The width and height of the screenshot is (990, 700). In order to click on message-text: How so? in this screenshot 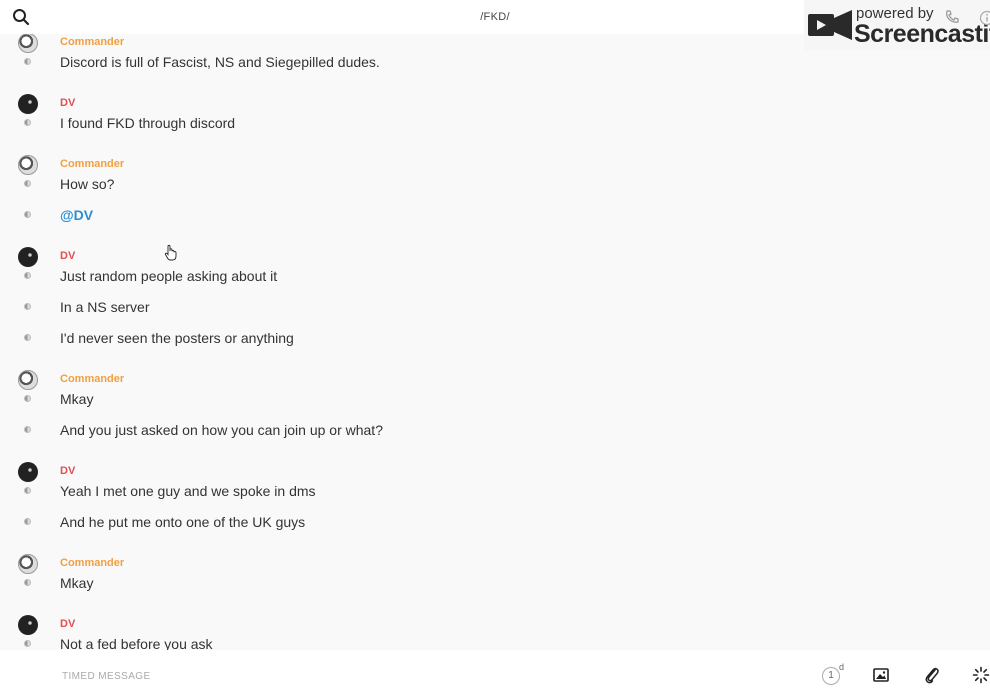, I will do `click(87, 183)`.